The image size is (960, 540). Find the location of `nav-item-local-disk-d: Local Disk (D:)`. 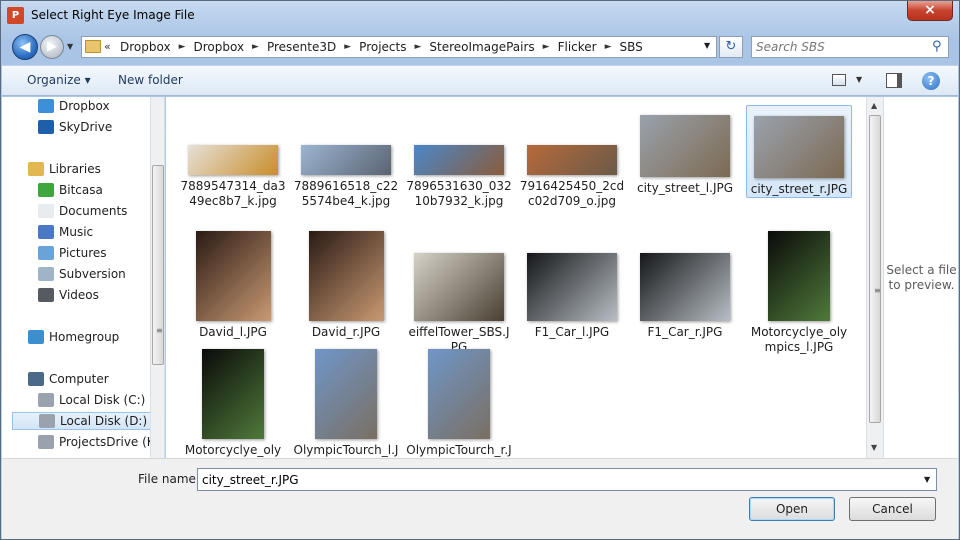

nav-item-local-disk-d: Local Disk (D:) is located at coordinates (86, 421).